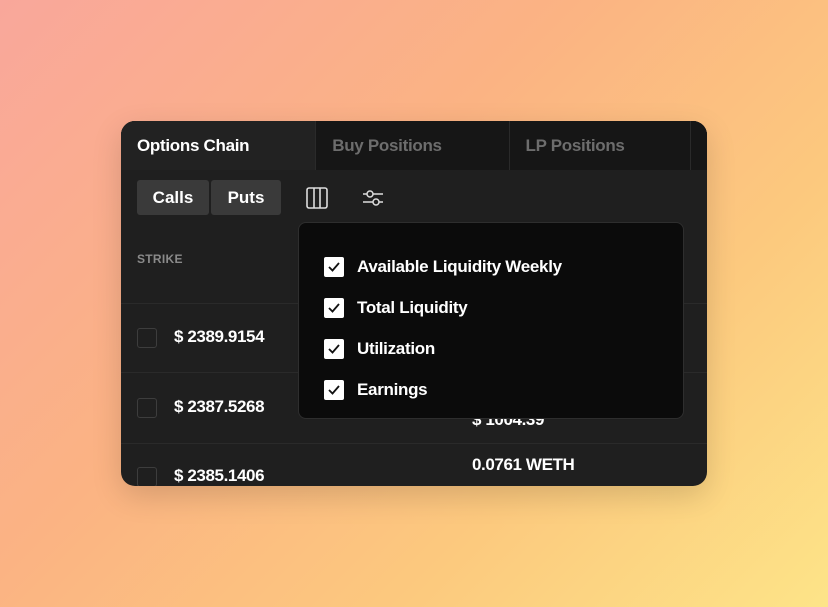  What do you see at coordinates (396, 348) in the screenshot?
I see `menu-item-label: Utilization` at bounding box center [396, 348].